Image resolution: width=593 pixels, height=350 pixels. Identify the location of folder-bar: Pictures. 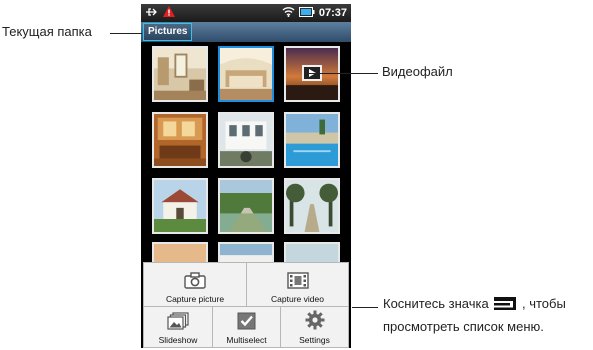
(246, 32).